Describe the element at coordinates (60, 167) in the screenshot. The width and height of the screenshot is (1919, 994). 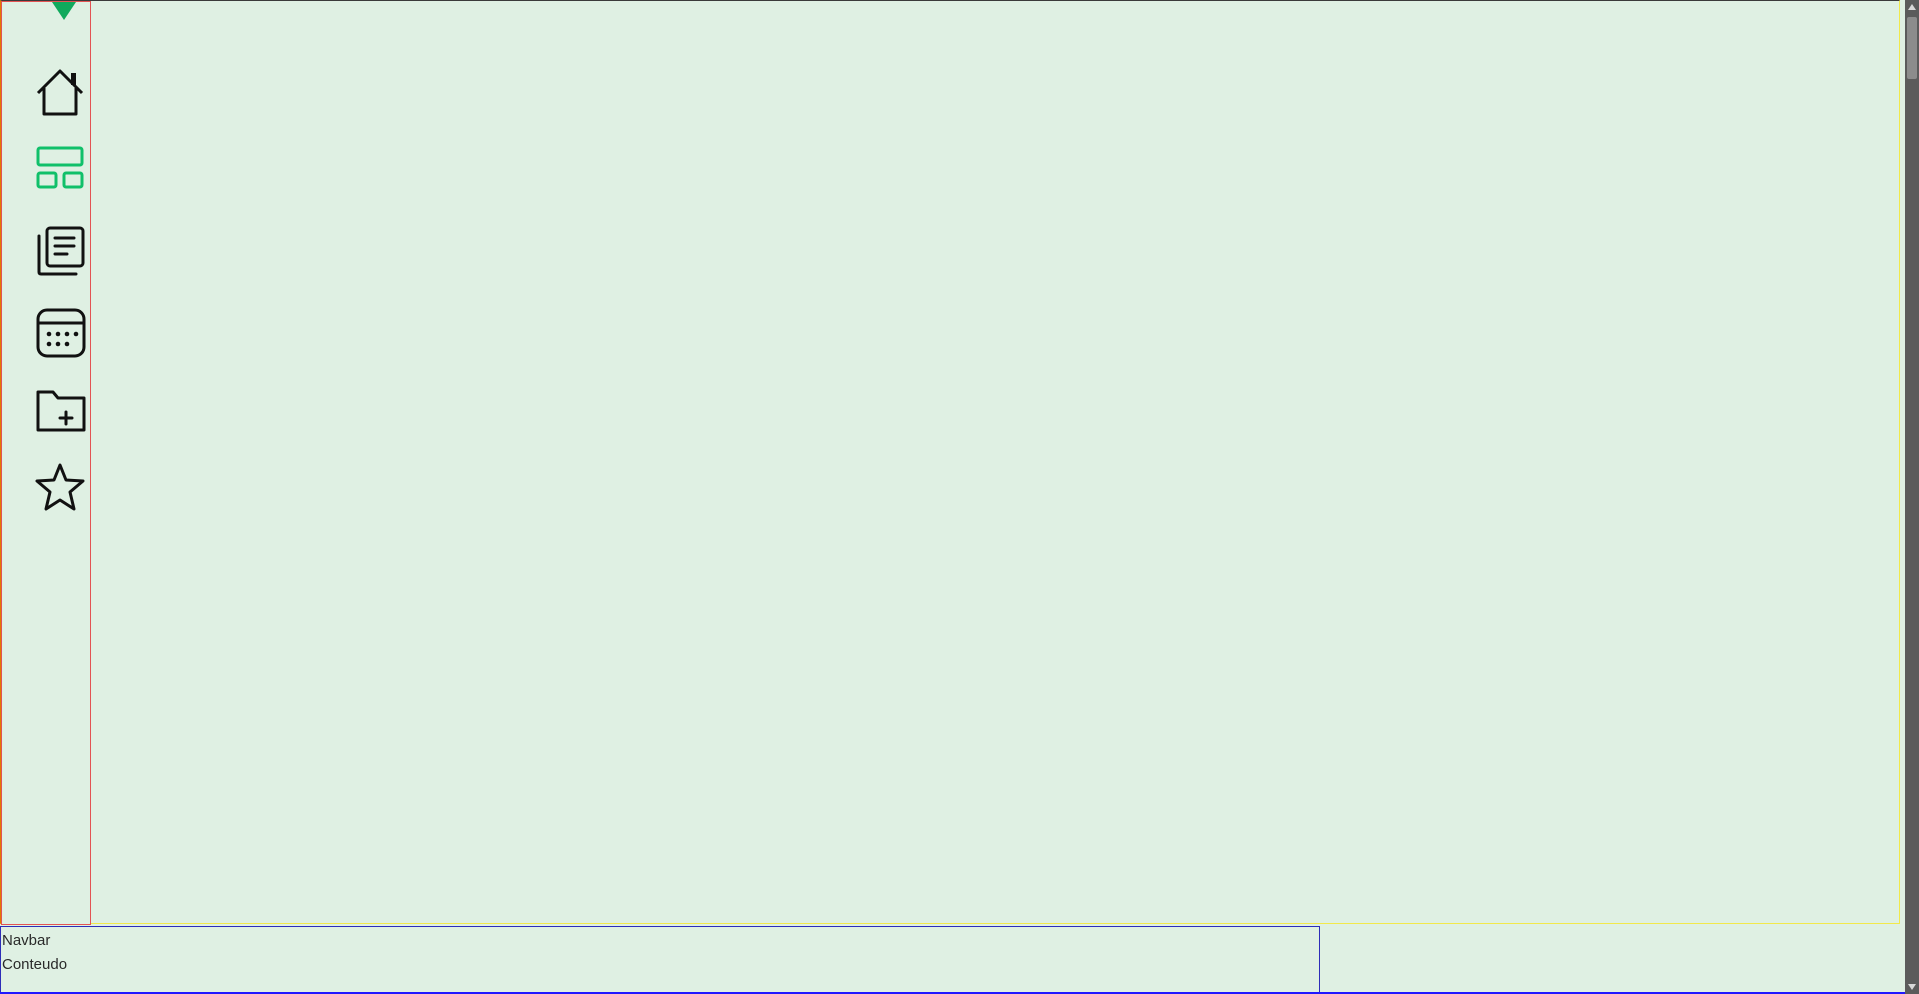
I see `dashboard-icon` at that location.